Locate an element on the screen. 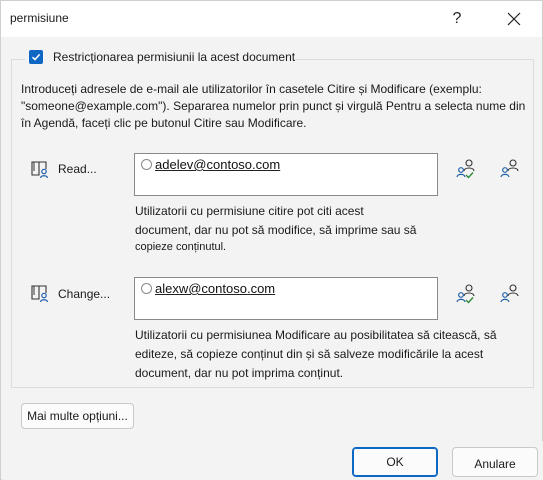 This screenshot has width=543, height=480. change-users-input: alexw@contoso.com is located at coordinates (286, 298).